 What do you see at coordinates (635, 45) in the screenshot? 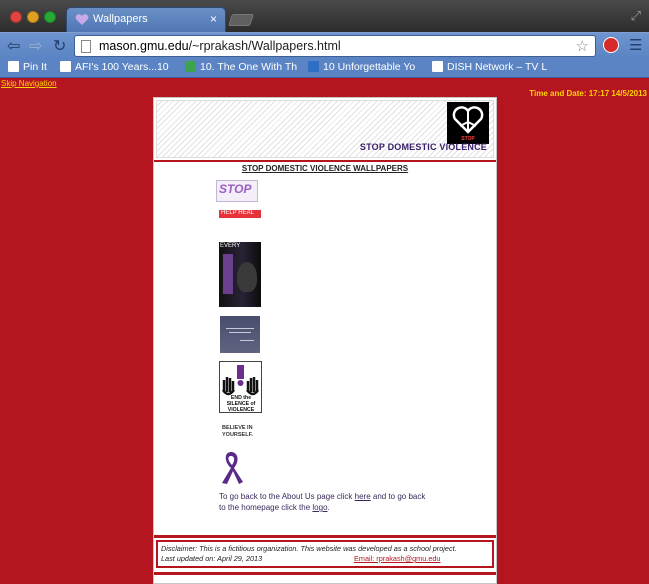
I see `menu-icon: ☰` at bounding box center [635, 45].